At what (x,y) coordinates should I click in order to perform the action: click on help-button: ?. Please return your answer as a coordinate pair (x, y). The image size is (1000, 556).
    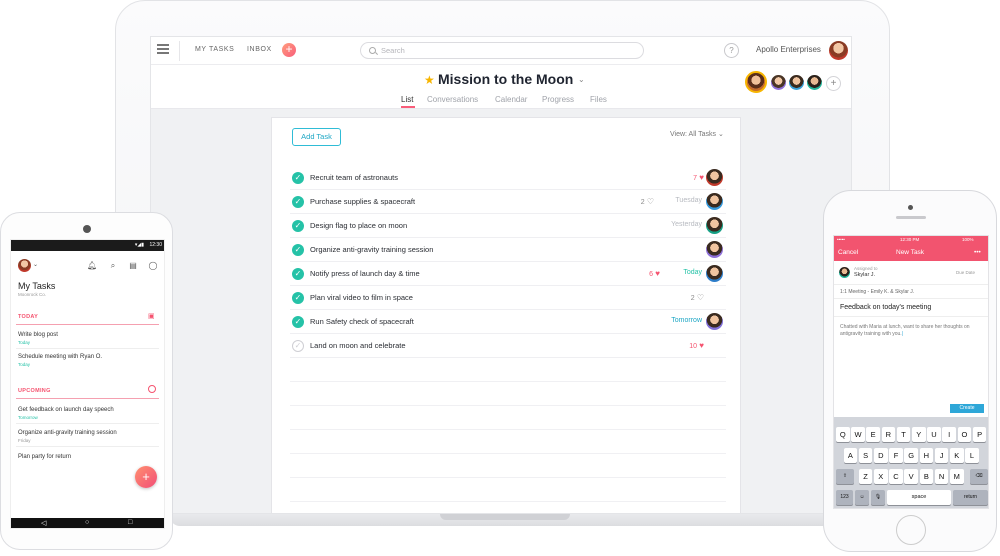
    Looking at the image, I should click on (731, 50).